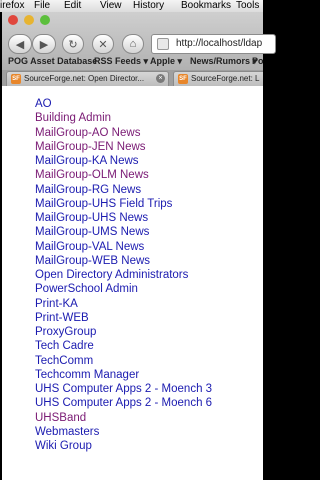 This screenshot has height=480, width=320. Describe the element at coordinates (123, 432) in the screenshot. I see `list-item: Webmasters` at that location.